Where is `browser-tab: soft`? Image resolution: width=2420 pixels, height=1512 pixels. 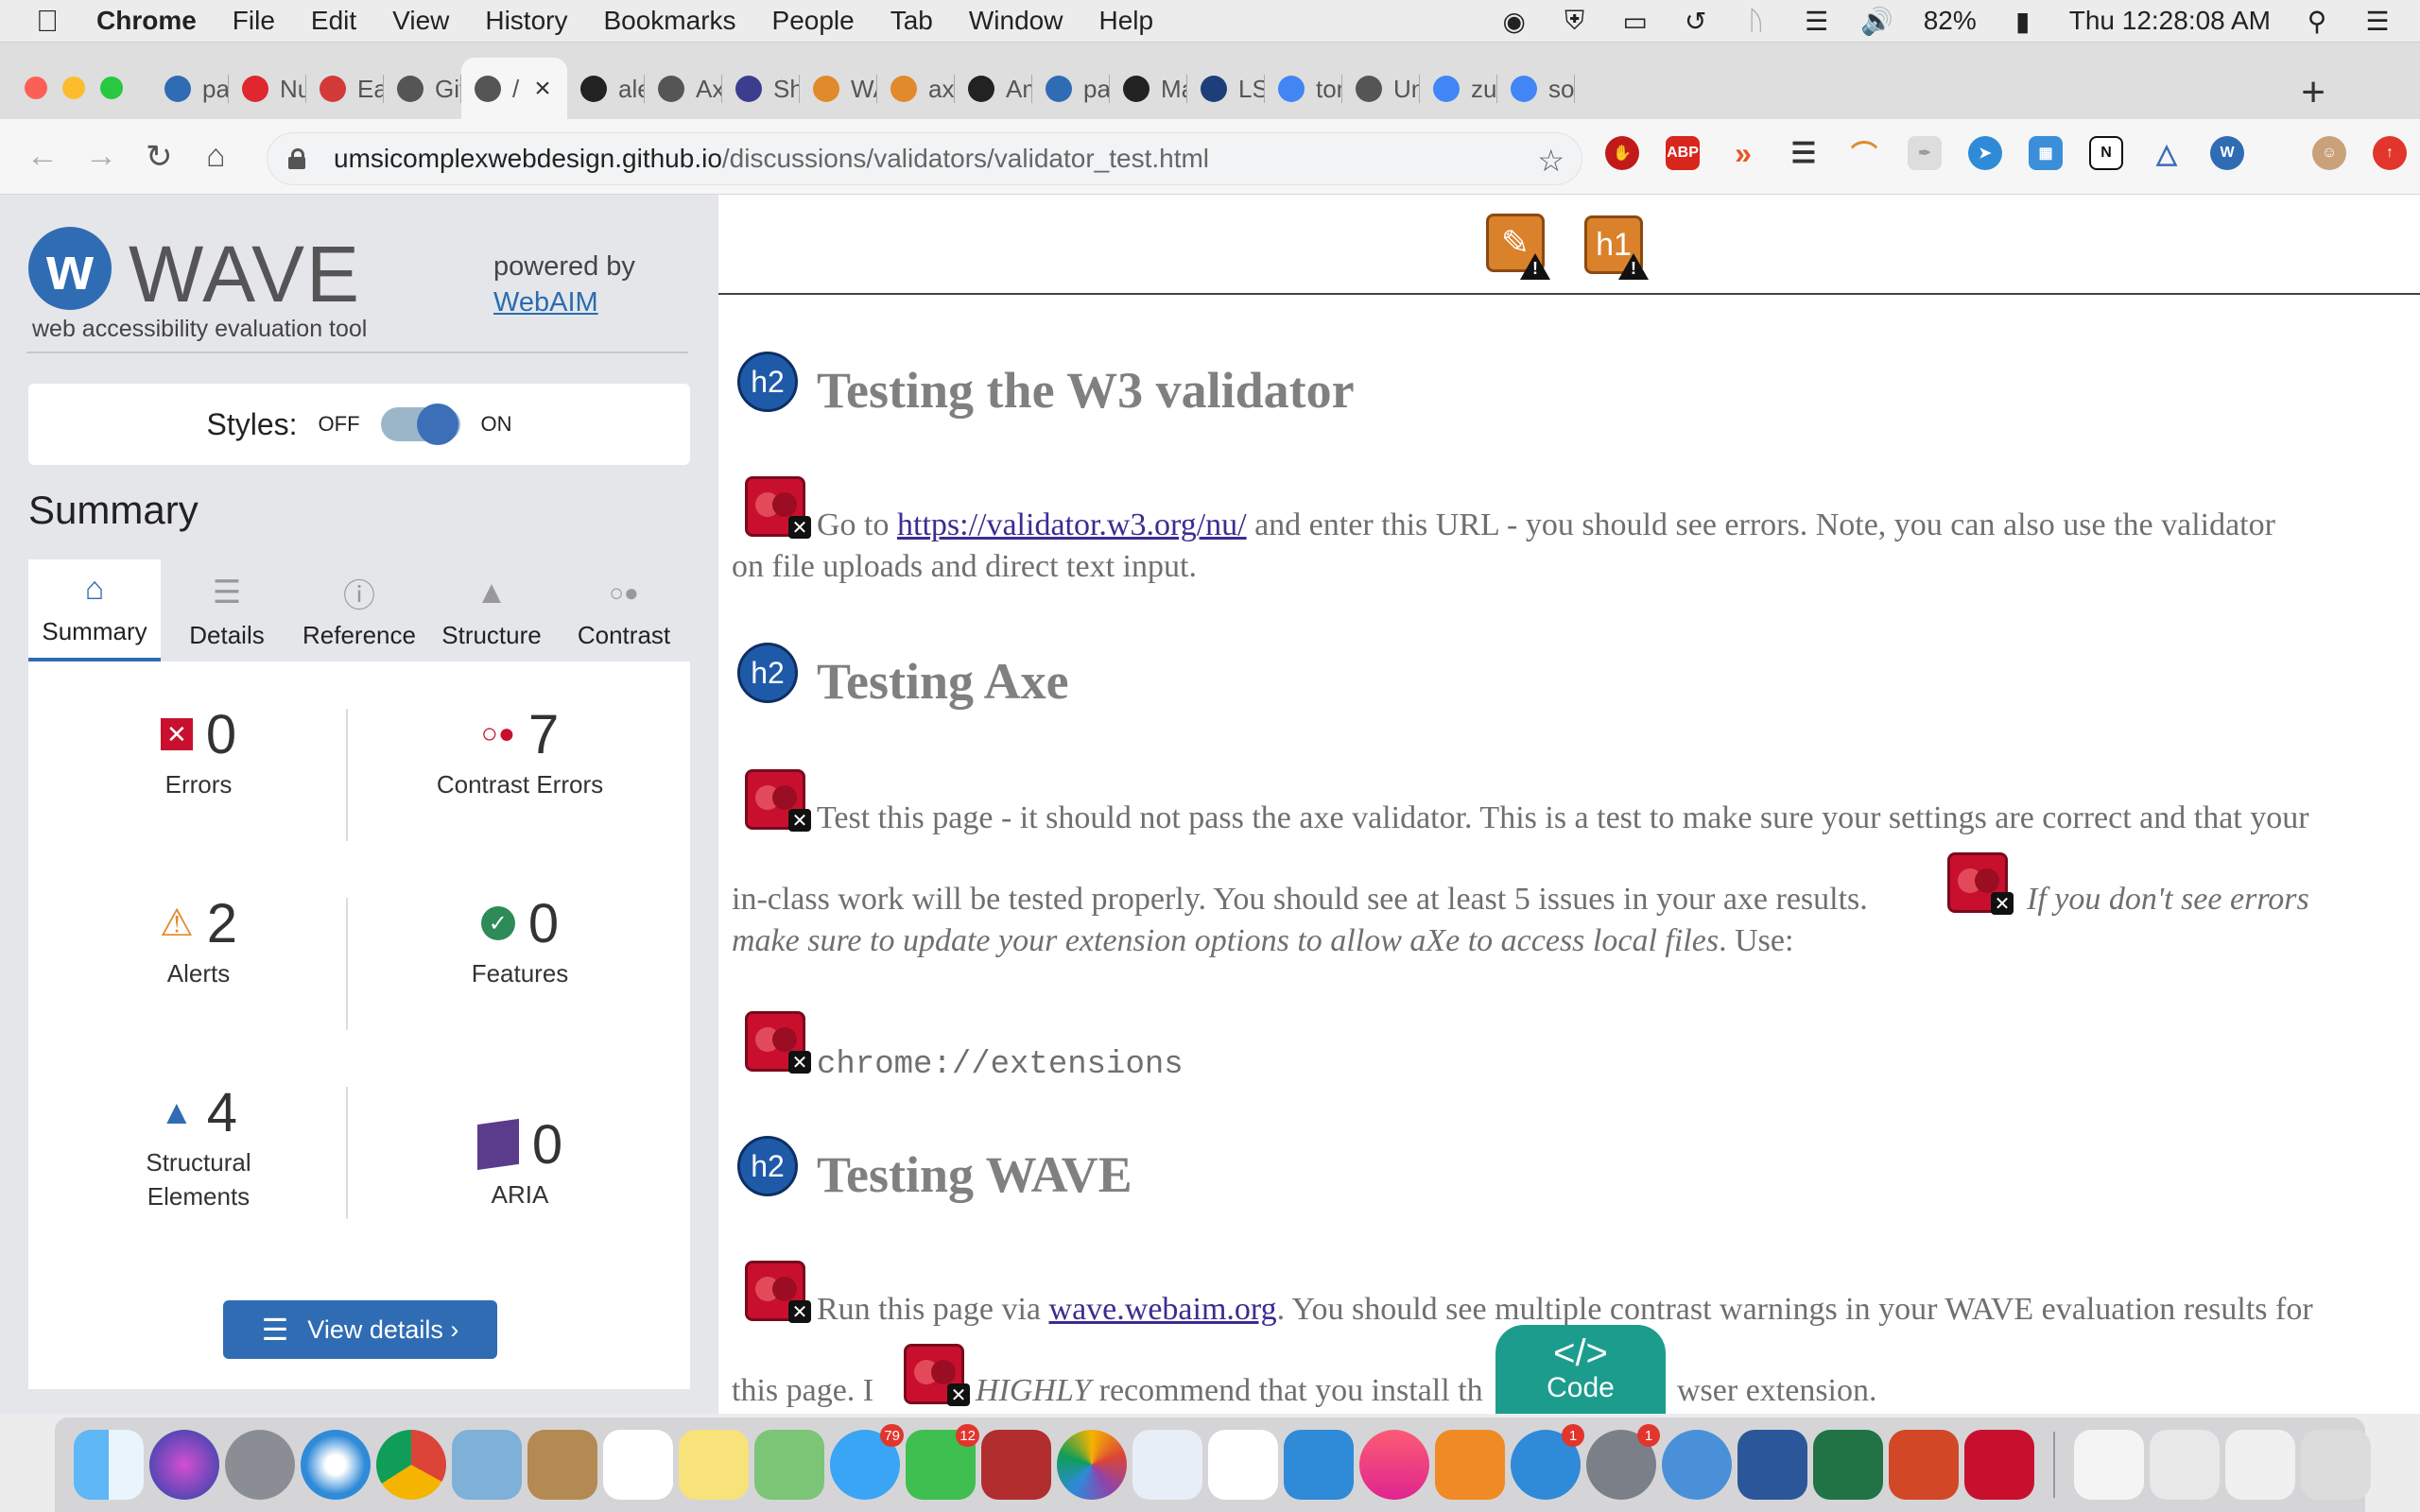 browser-tab: soft is located at coordinates (1536, 89).